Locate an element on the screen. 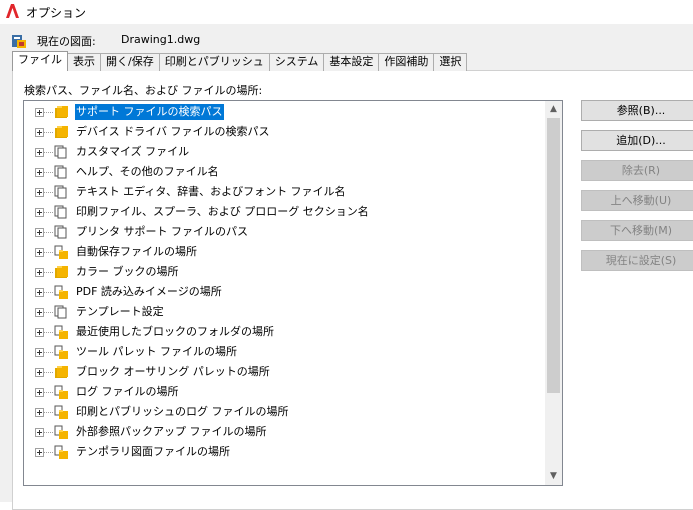 The image size is (693, 510). tree-item-label: ツール パレット ファイルの場所 is located at coordinates (156, 352).